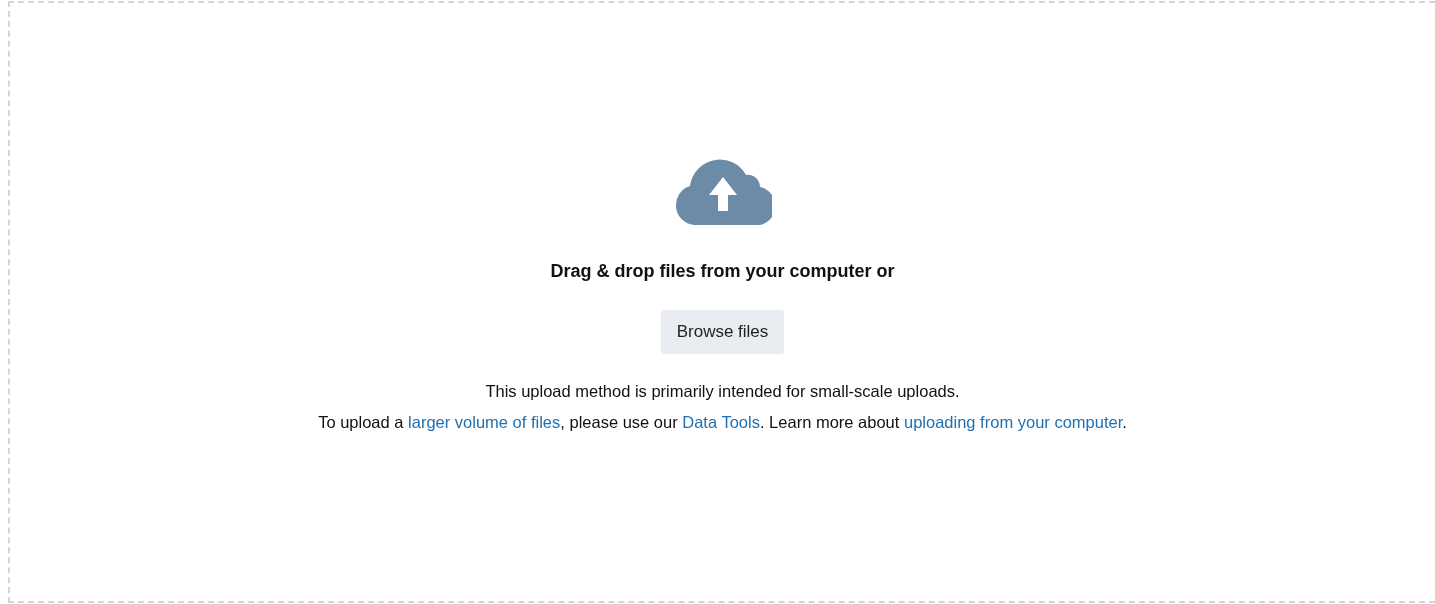  Describe the element at coordinates (722, 391) in the screenshot. I see `note-text: This upload method is primarily intended for small-scale uploads.` at that location.